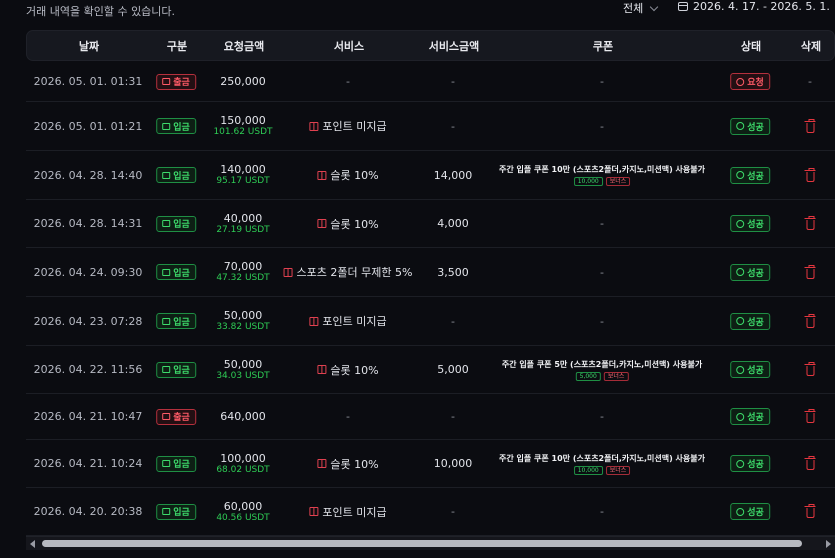 The image size is (835, 558). I want to click on cell-service: -, so click(348, 416).